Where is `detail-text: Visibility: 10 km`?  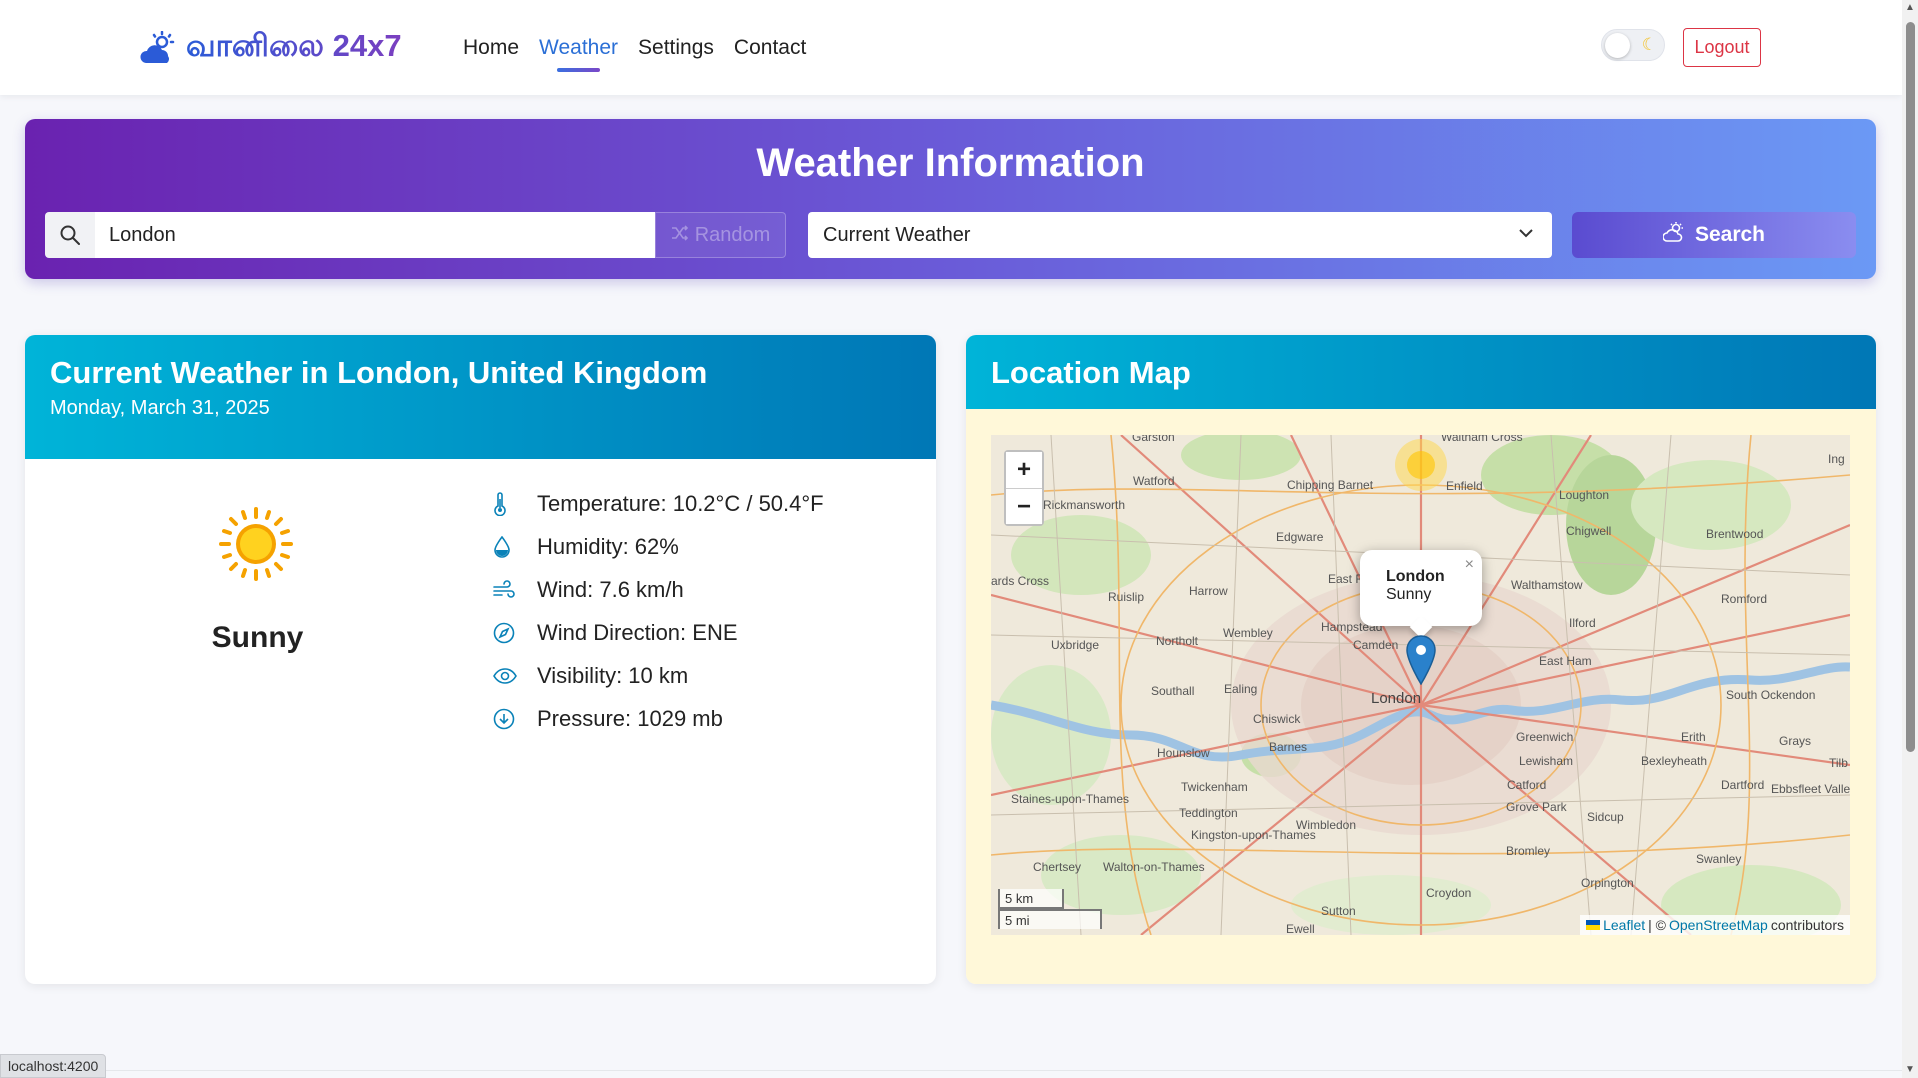
detail-text: Visibility: 10 km is located at coordinates (613, 675).